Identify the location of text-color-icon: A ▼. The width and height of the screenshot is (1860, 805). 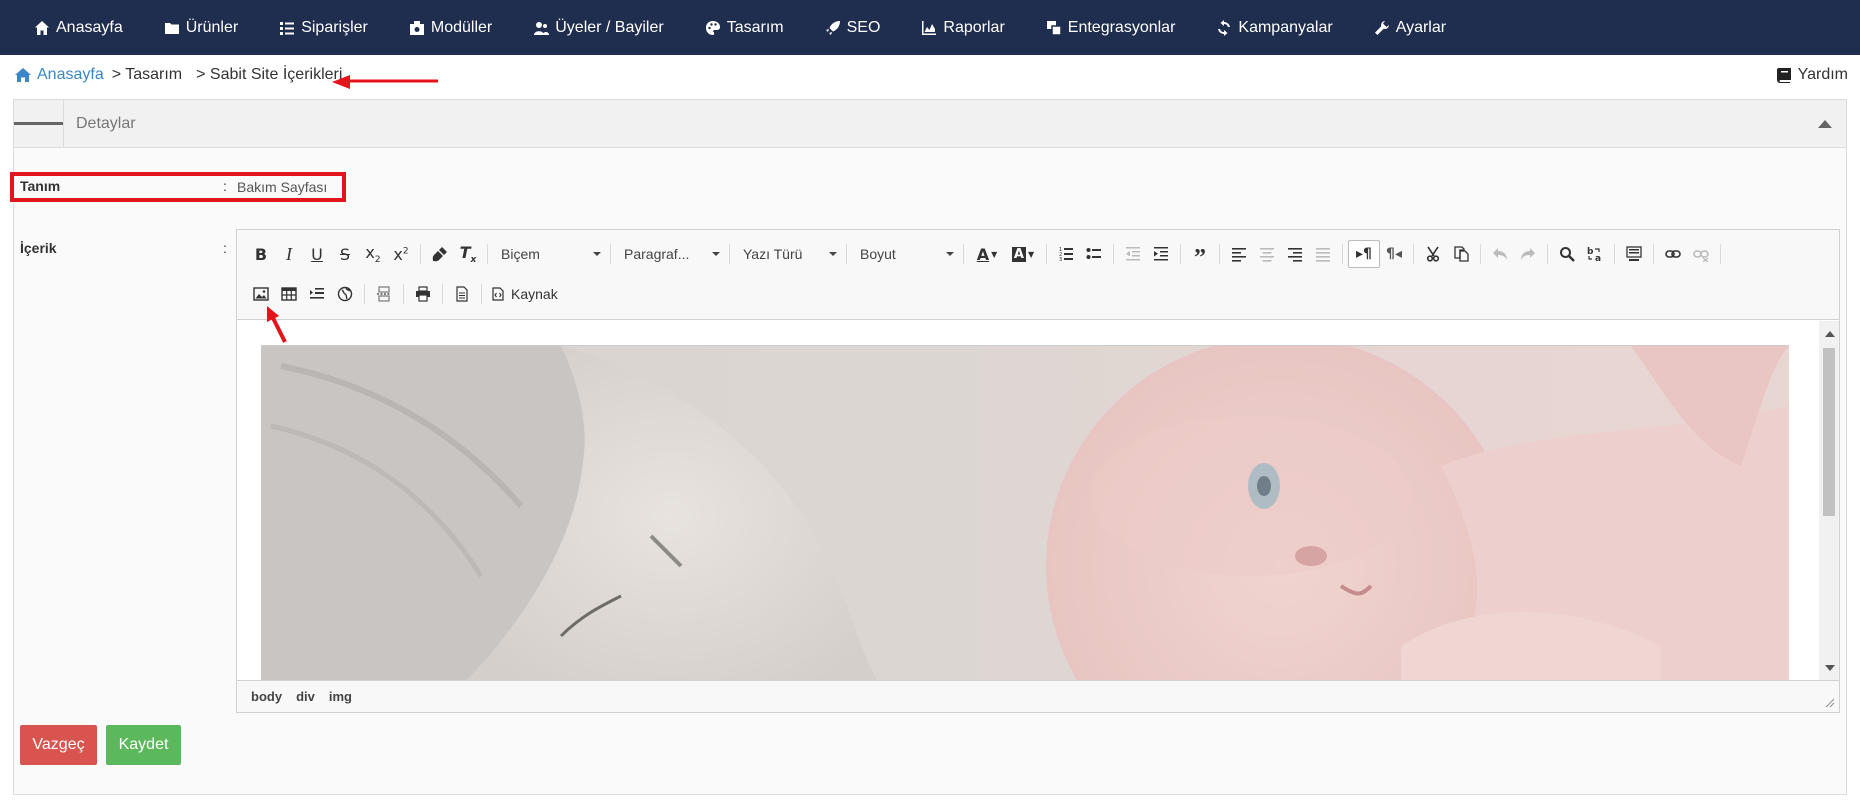
(987, 254).